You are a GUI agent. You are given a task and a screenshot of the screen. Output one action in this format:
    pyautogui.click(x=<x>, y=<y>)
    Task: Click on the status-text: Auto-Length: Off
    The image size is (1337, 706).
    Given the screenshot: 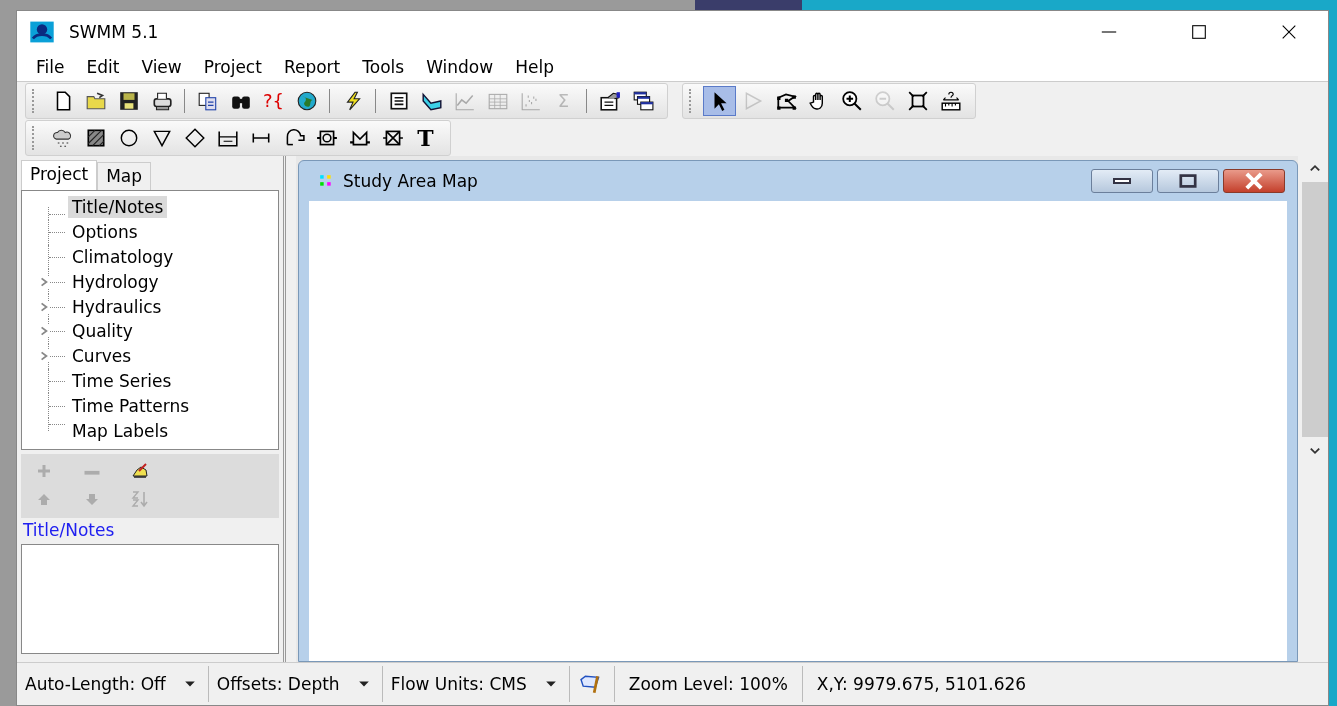 What is the action you would take?
    pyautogui.click(x=95, y=684)
    